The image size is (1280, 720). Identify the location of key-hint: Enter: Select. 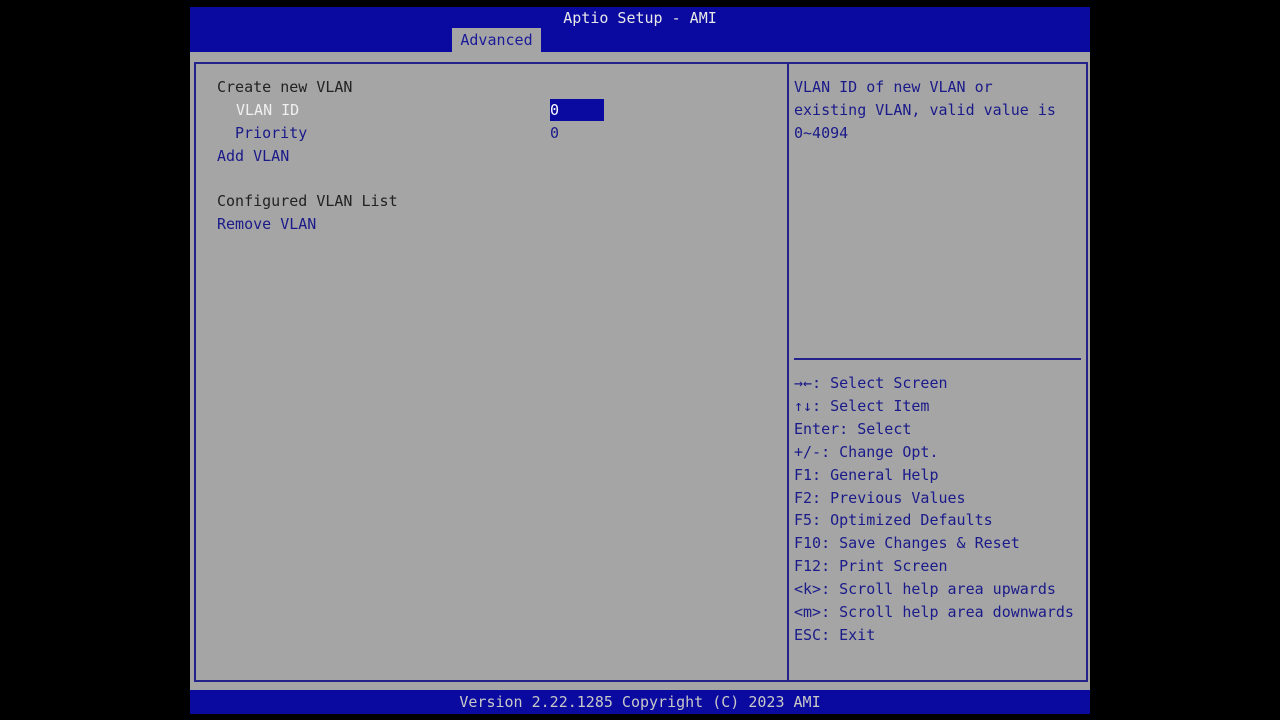
(853, 429).